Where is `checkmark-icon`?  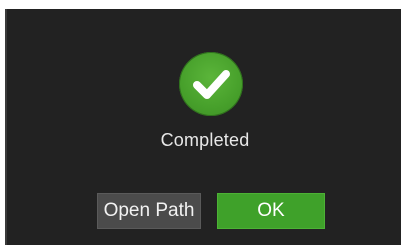
checkmark-icon is located at coordinates (211, 84).